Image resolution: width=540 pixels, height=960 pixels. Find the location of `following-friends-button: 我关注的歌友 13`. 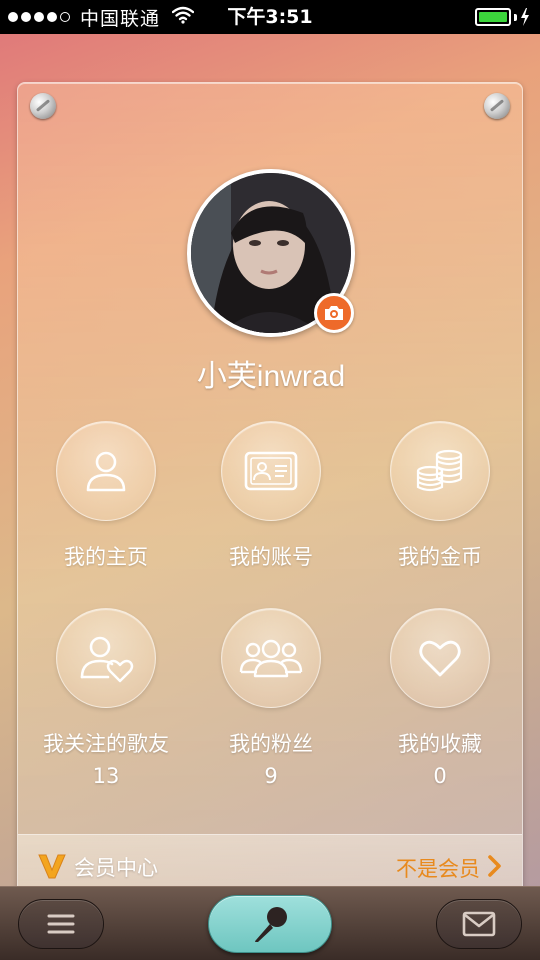

following-friends-button: 我关注的歌友 13 is located at coordinates (106, 698).